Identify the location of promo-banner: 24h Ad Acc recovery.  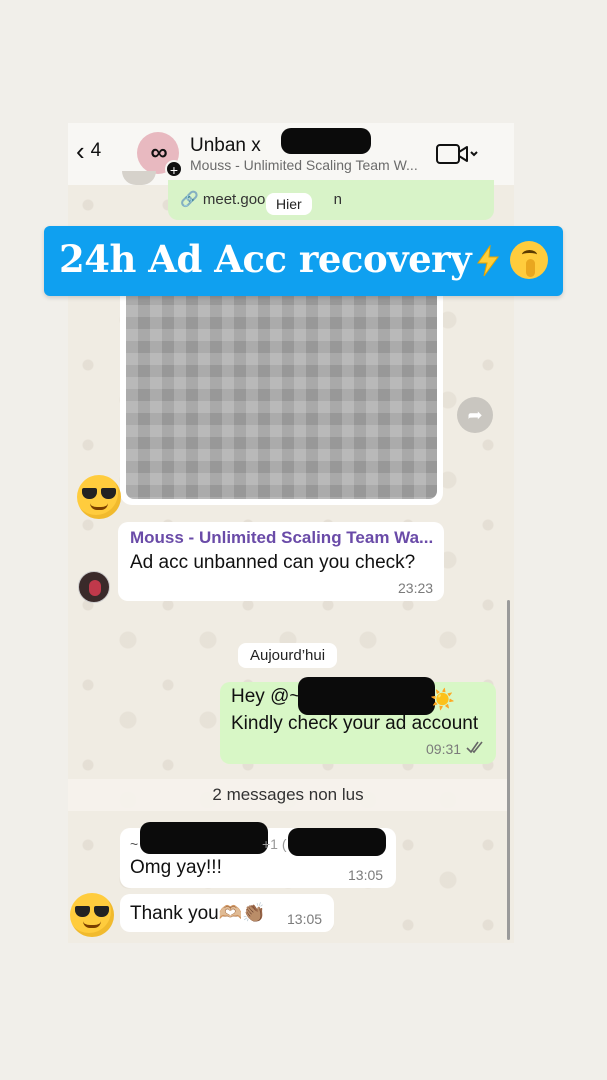
(303, 261).